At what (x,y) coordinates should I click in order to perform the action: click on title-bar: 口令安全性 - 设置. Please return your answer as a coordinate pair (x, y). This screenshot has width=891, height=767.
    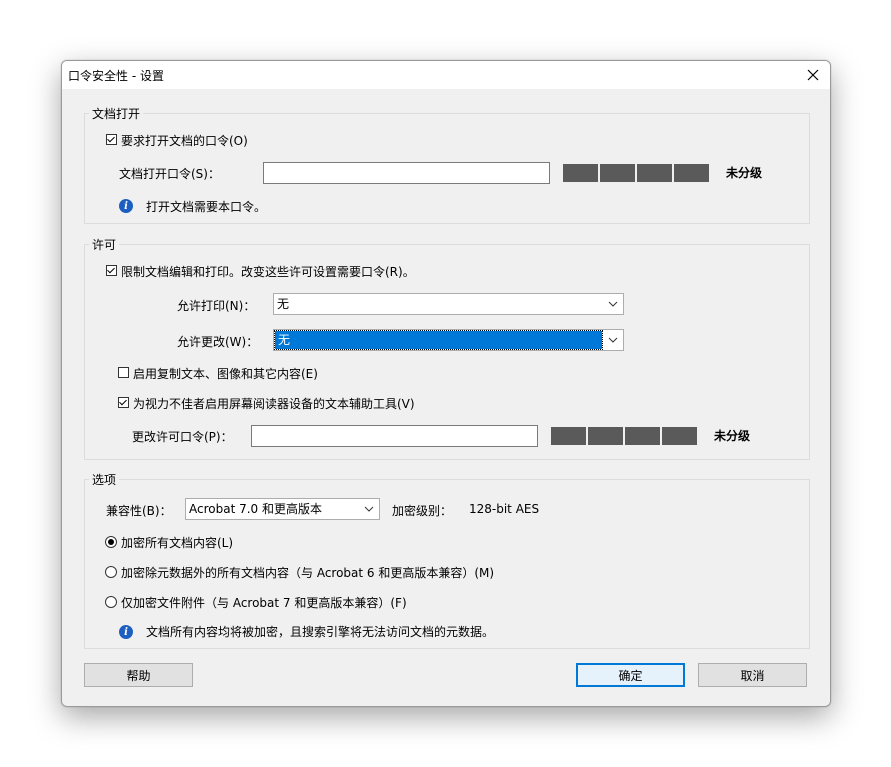
    Looking at the image, I should click on (446, 75).